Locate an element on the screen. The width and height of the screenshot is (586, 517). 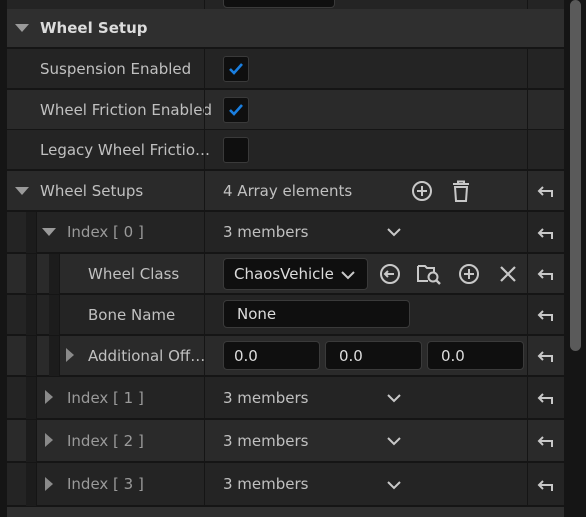
previous-field is located at coordinates (279, 4).